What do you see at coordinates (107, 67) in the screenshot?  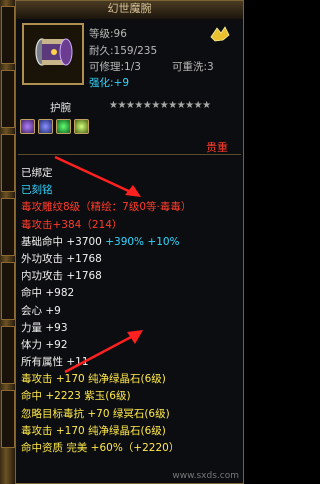 I see `reforge-label: 可修理:` at bounding box center [107, 67].